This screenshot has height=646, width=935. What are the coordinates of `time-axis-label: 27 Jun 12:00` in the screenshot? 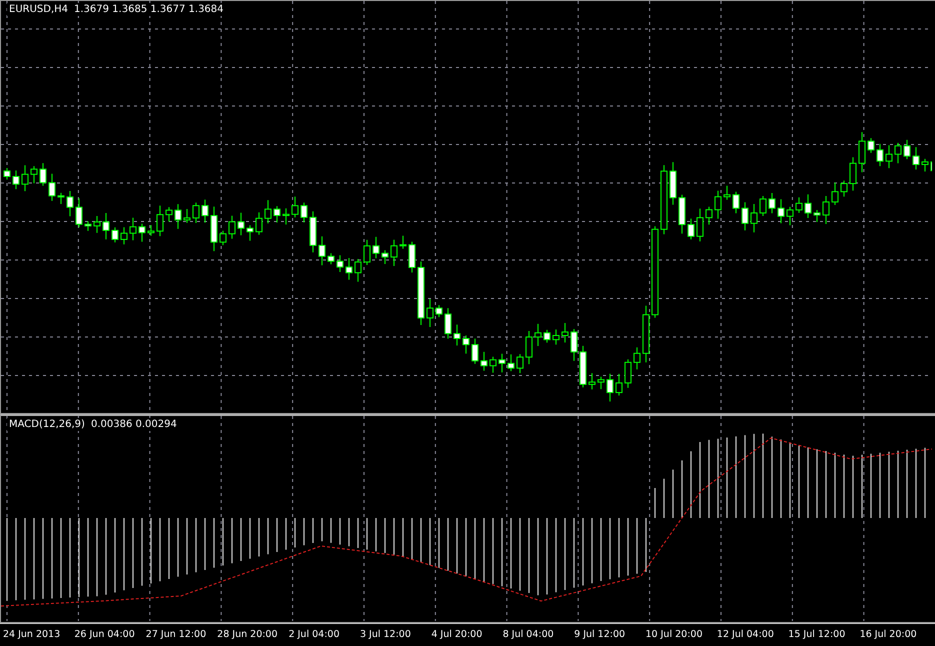 It's located at (177, 635).